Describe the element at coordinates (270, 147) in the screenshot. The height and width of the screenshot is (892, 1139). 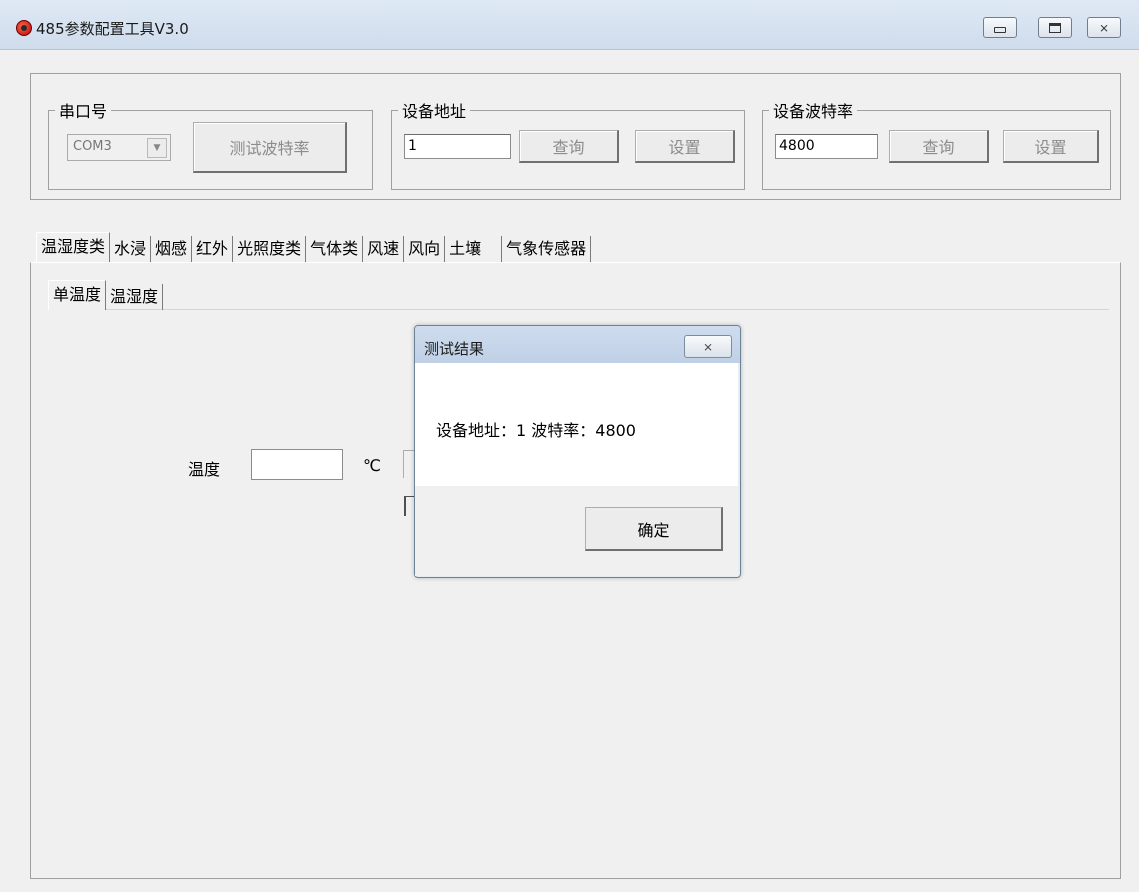
I see `test-baud-button: 测试波特率` at that location.